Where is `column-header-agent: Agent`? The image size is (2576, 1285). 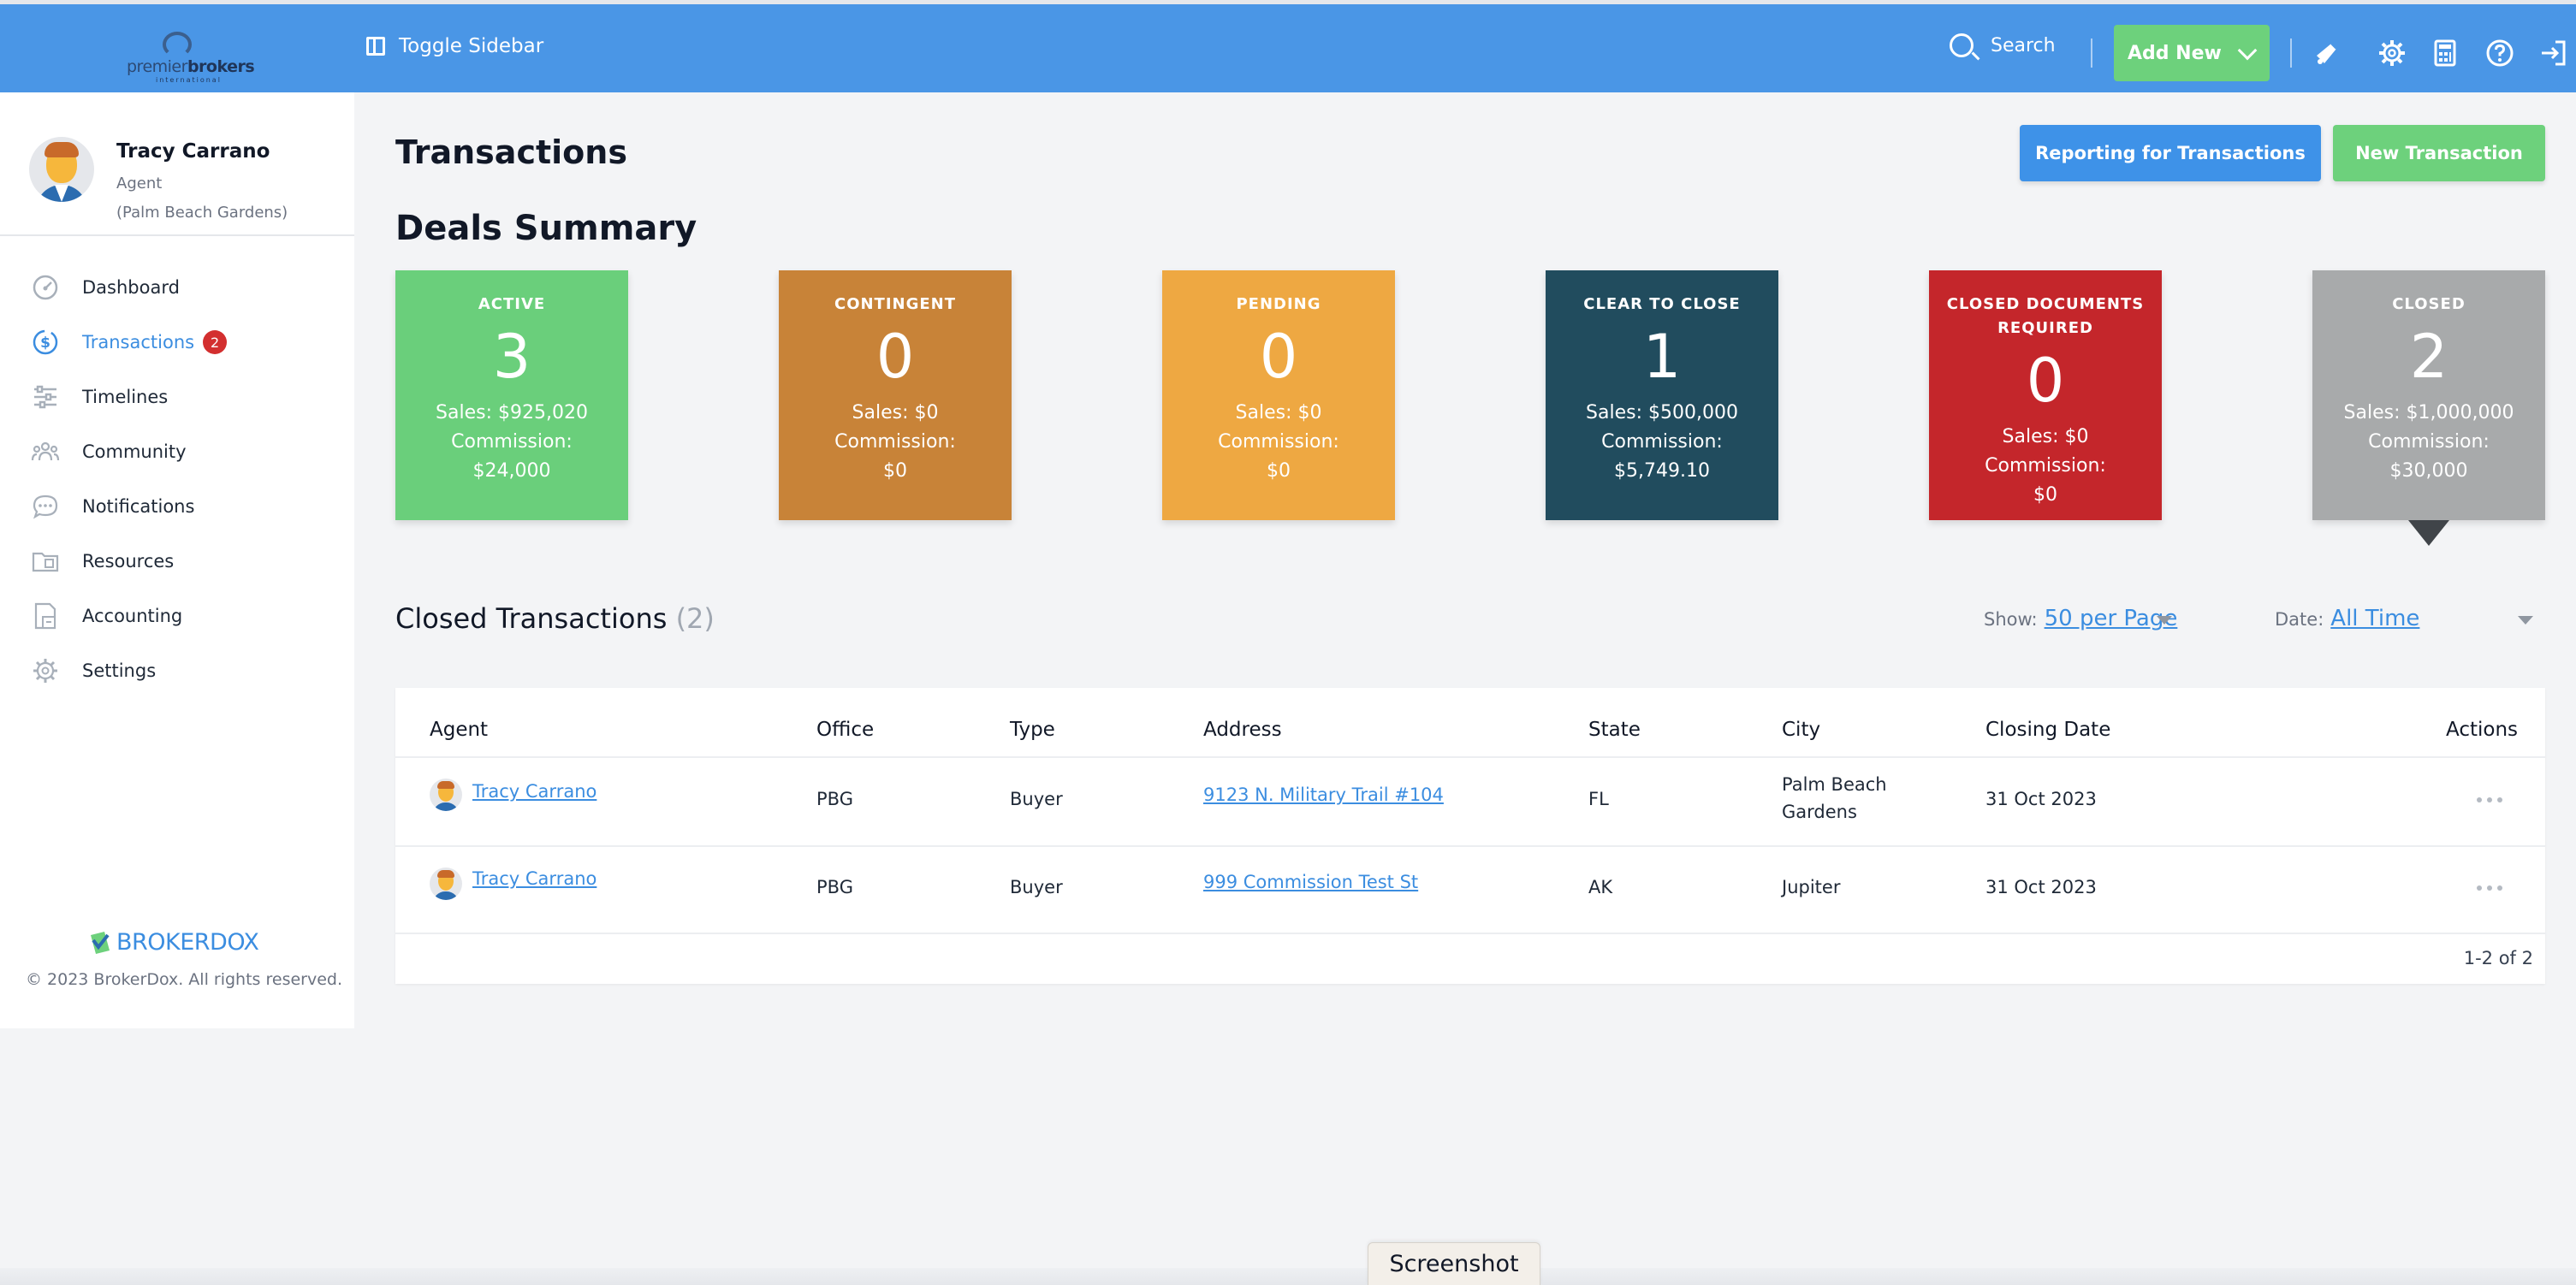
column-header-agent: Agent is located at coordinates (459, 730).